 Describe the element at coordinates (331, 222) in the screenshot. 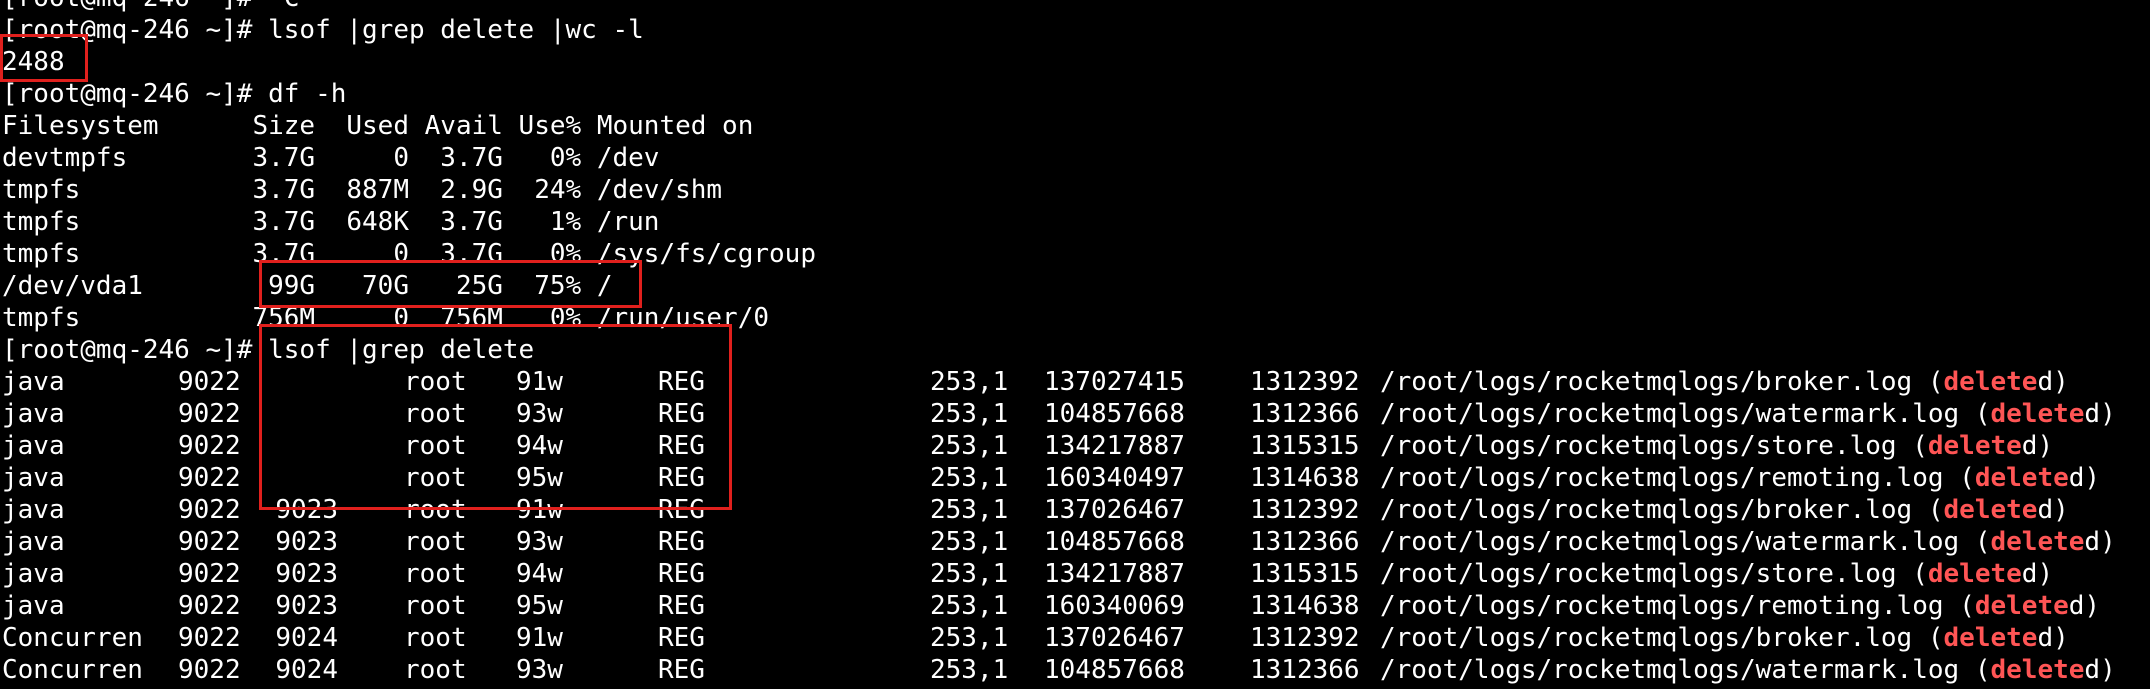

I see `df-row: tmpfs 3.7G 648K 3.7G 1% /run` at that location.